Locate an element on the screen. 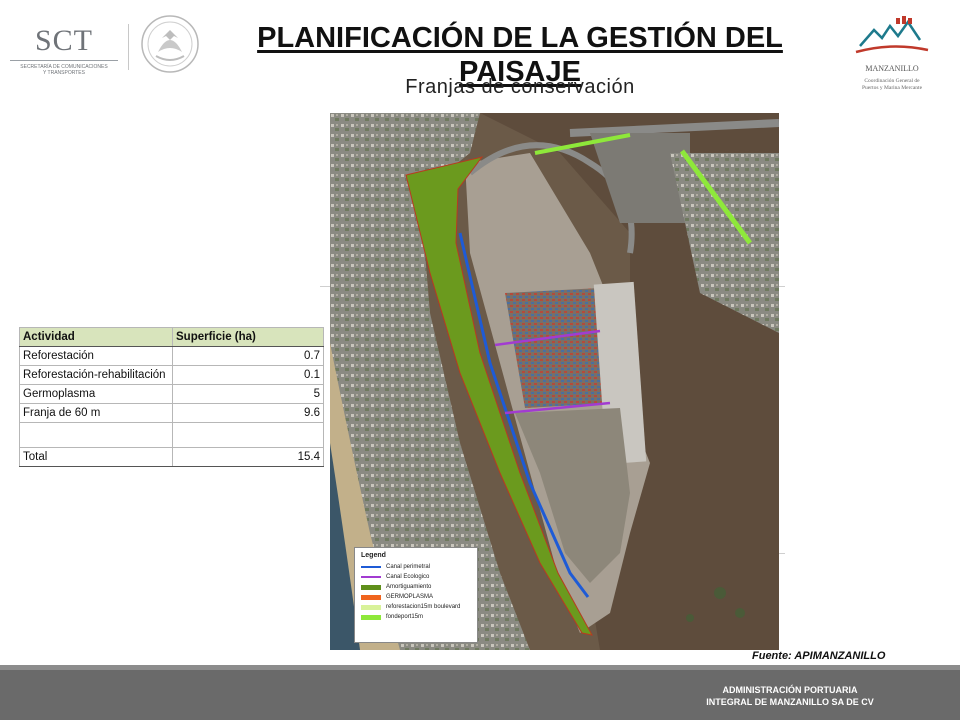 The image size is (960, 720). table-row: Reforestación 0.7 is located at coordinates (171, 356).